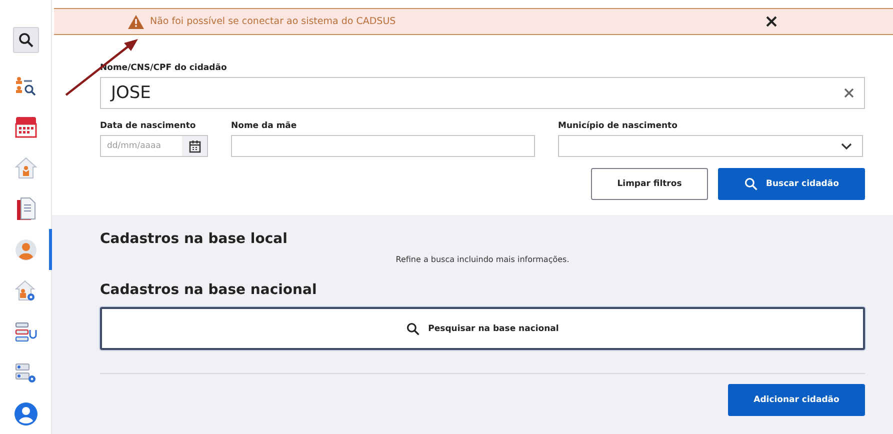 This screenshot has width=893, height=434. I want to click on field-label: Data de nascimento, so click(148, 126).